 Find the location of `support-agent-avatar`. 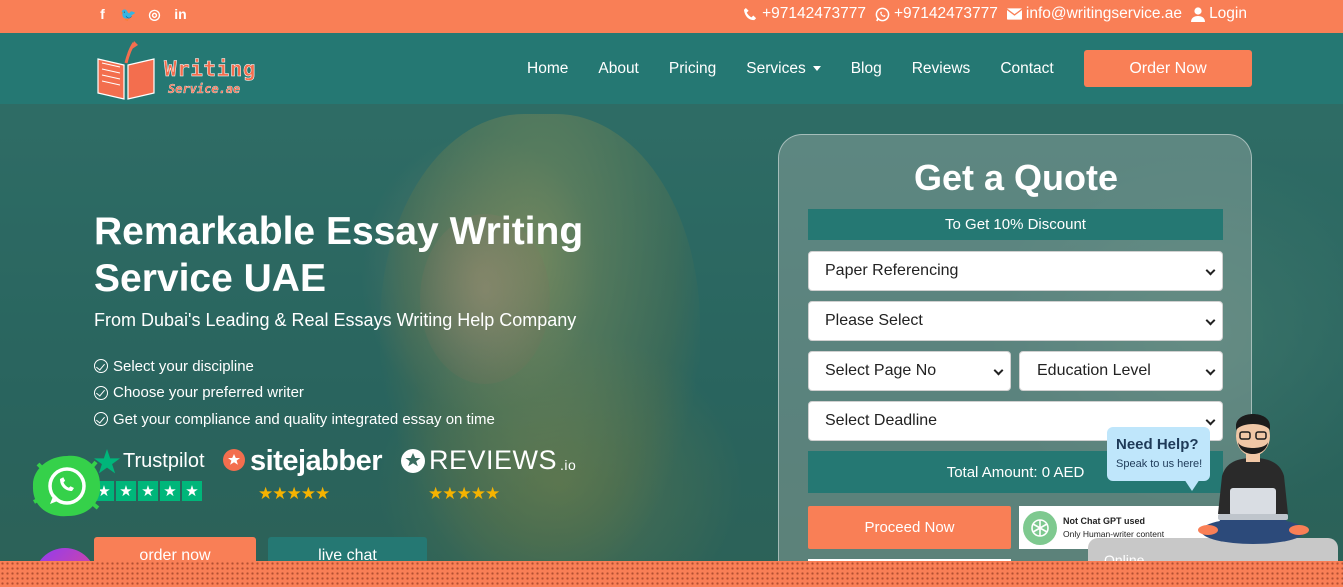

support-agent-avatar is located at coordinates (1253, 476).